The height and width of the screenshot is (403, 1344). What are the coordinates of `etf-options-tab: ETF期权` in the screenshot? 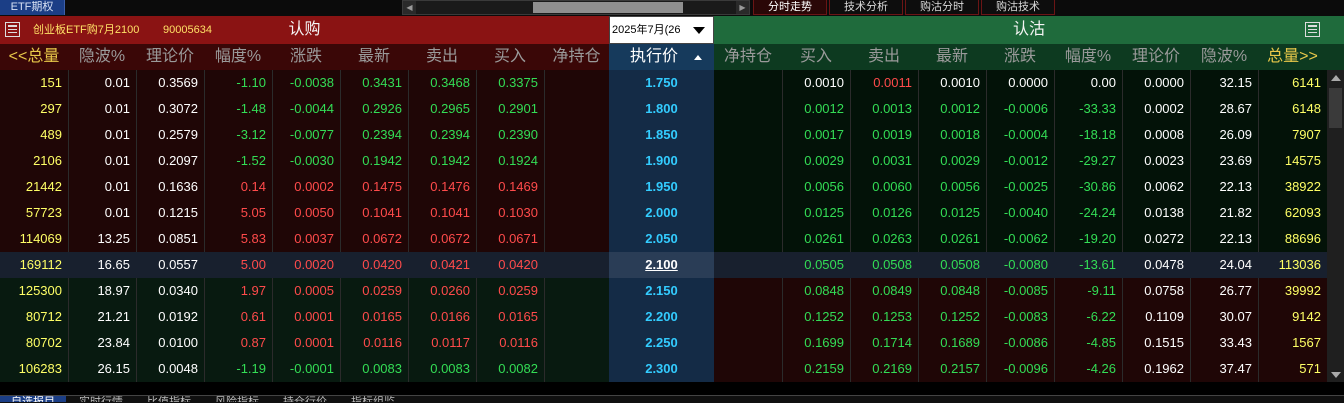 It's located at (32, 7).